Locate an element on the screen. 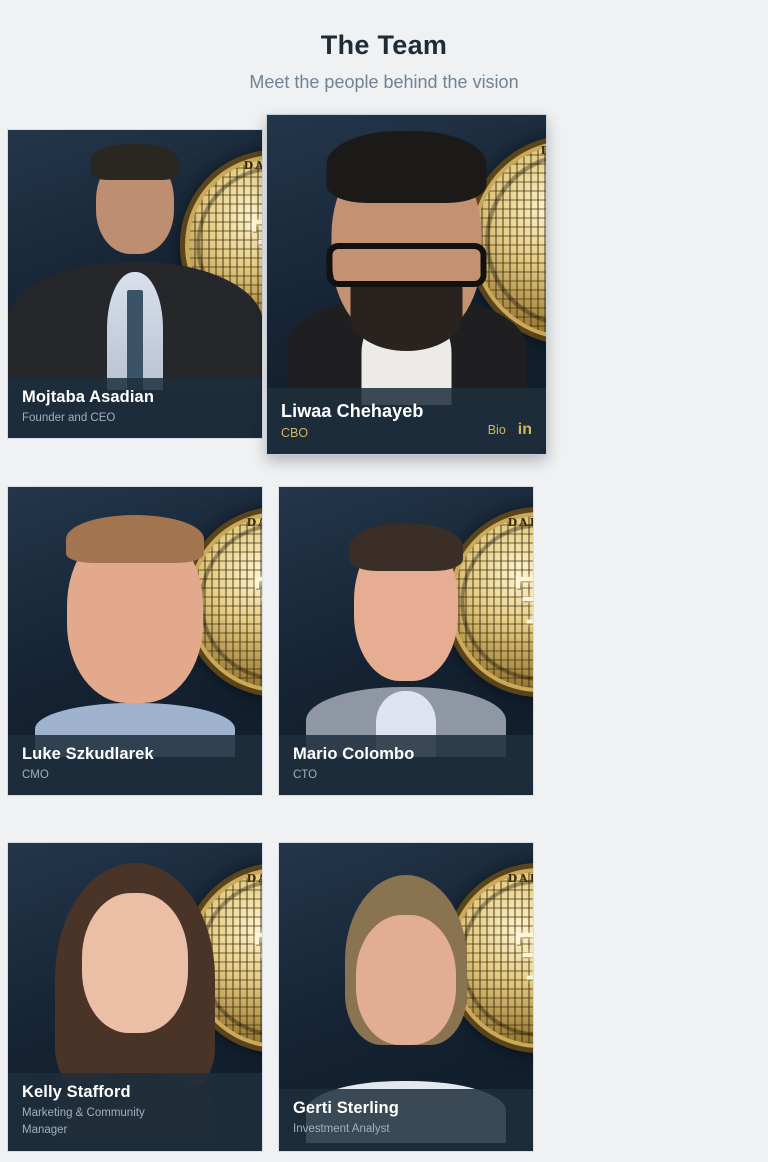 This screenshot has width=768, height=1162. member-info: Liwaa Chehayeb CBO Bio in is located at coordinates (406, 421).